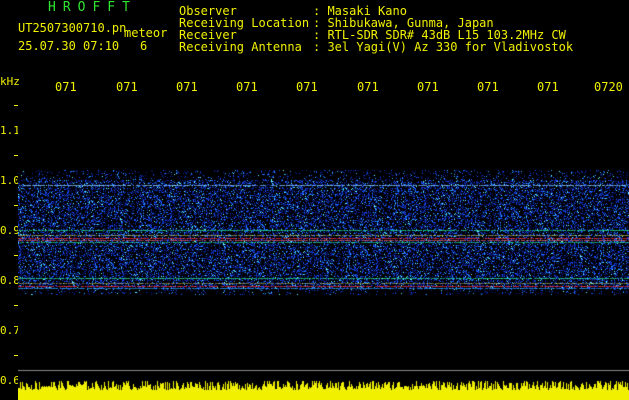 This screenshot has height=400, width=629. What do you see at coordinates (10, 130) in the screenshot?
I see `y-tick-label: 1.1` at bounding box center [10, 130].